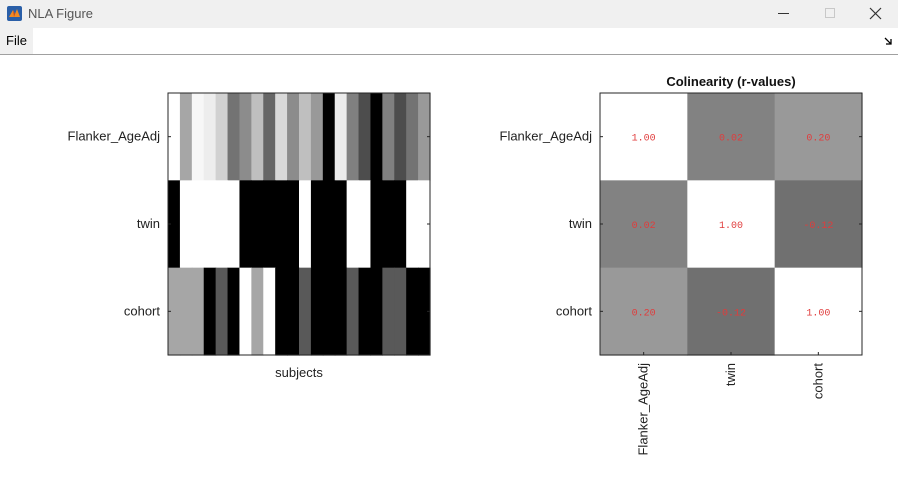 The width and height of the screenshot is (898, 504). I want to click on x-tick-label: Flanker_AgeAdj, so click(643, 409).